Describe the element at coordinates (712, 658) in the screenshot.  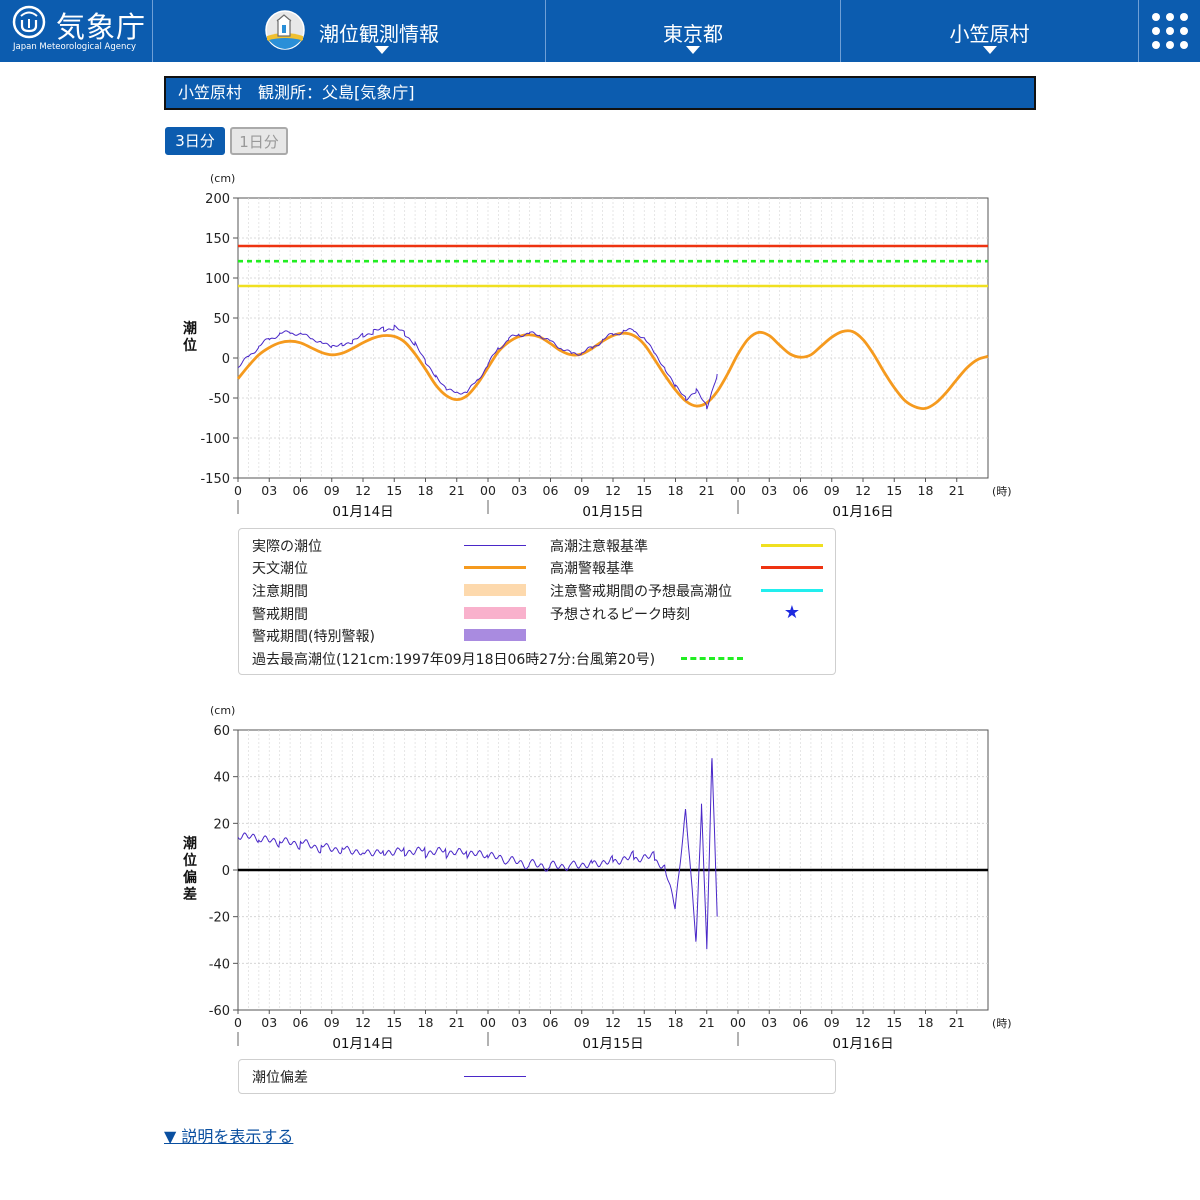
I see `legend-swatch-dashed` at that location.